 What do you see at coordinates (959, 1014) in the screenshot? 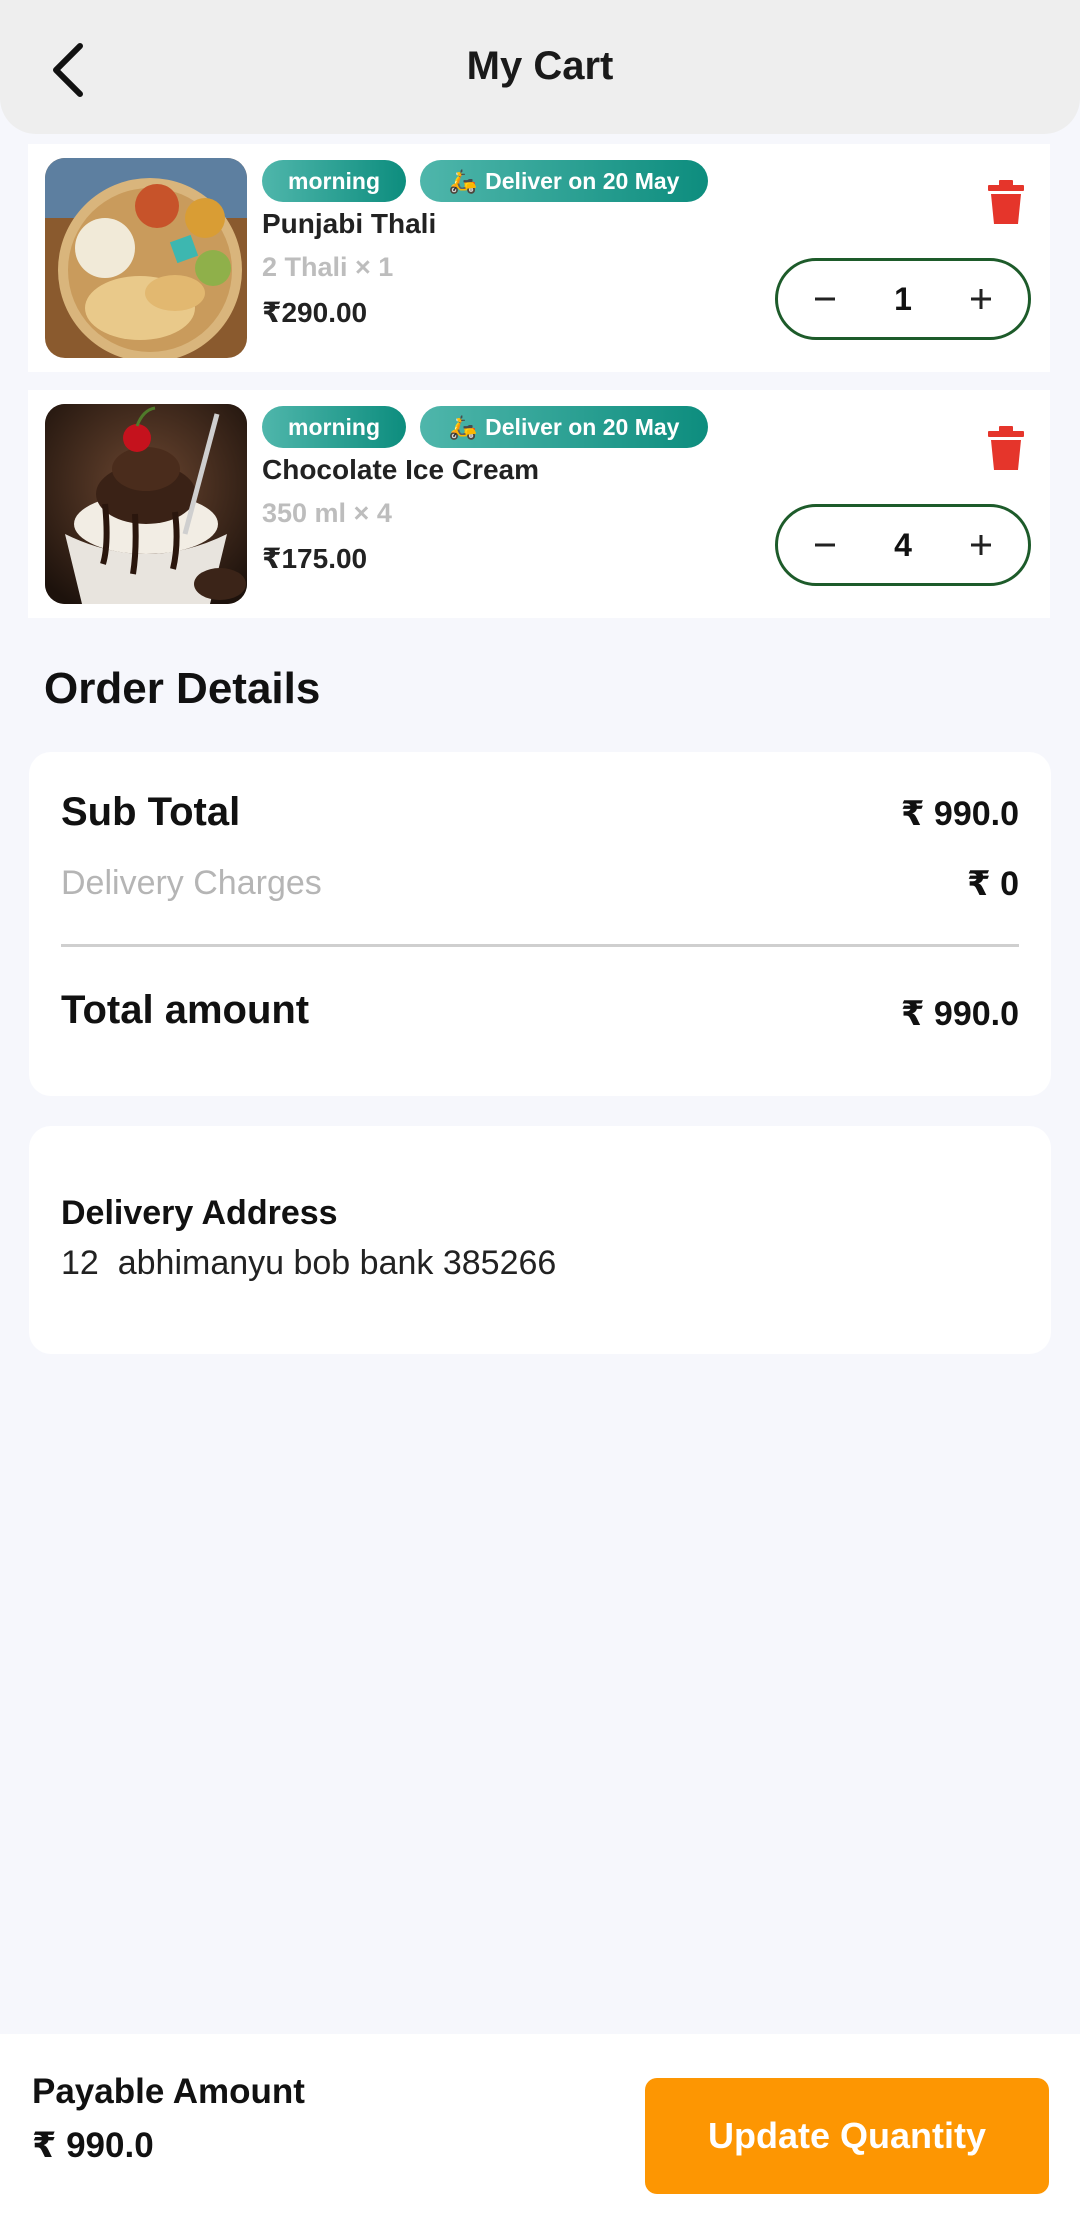
I see `total-amount-value: ₹ 990.0` at bounding box center [959, 1014].